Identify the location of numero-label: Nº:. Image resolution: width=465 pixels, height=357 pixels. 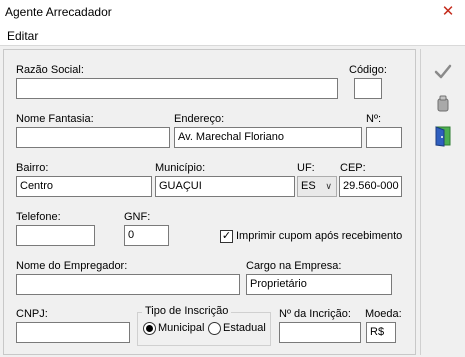
(374, 119).